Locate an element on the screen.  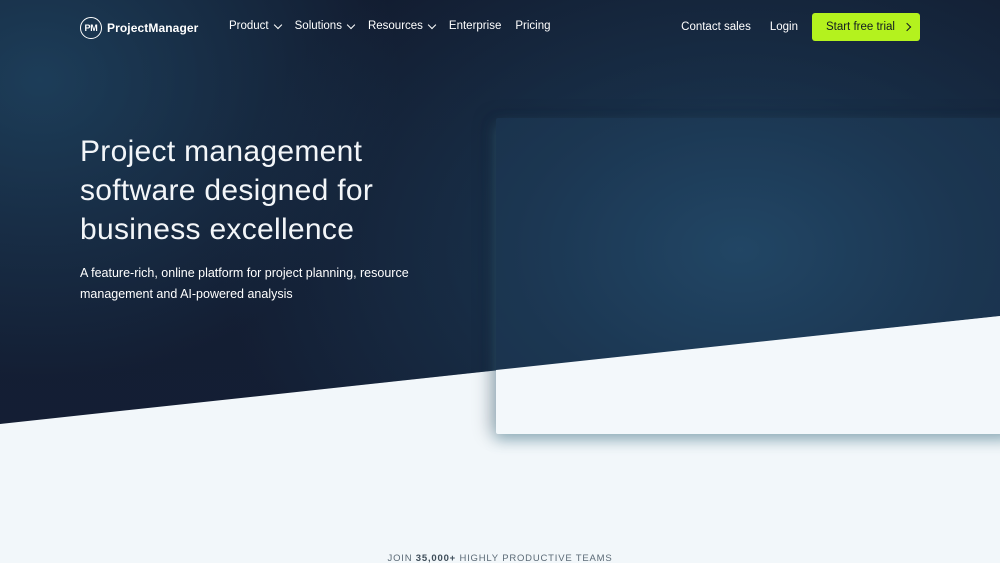
menu-item-label: Solutions is located at coordinates (318, 26).